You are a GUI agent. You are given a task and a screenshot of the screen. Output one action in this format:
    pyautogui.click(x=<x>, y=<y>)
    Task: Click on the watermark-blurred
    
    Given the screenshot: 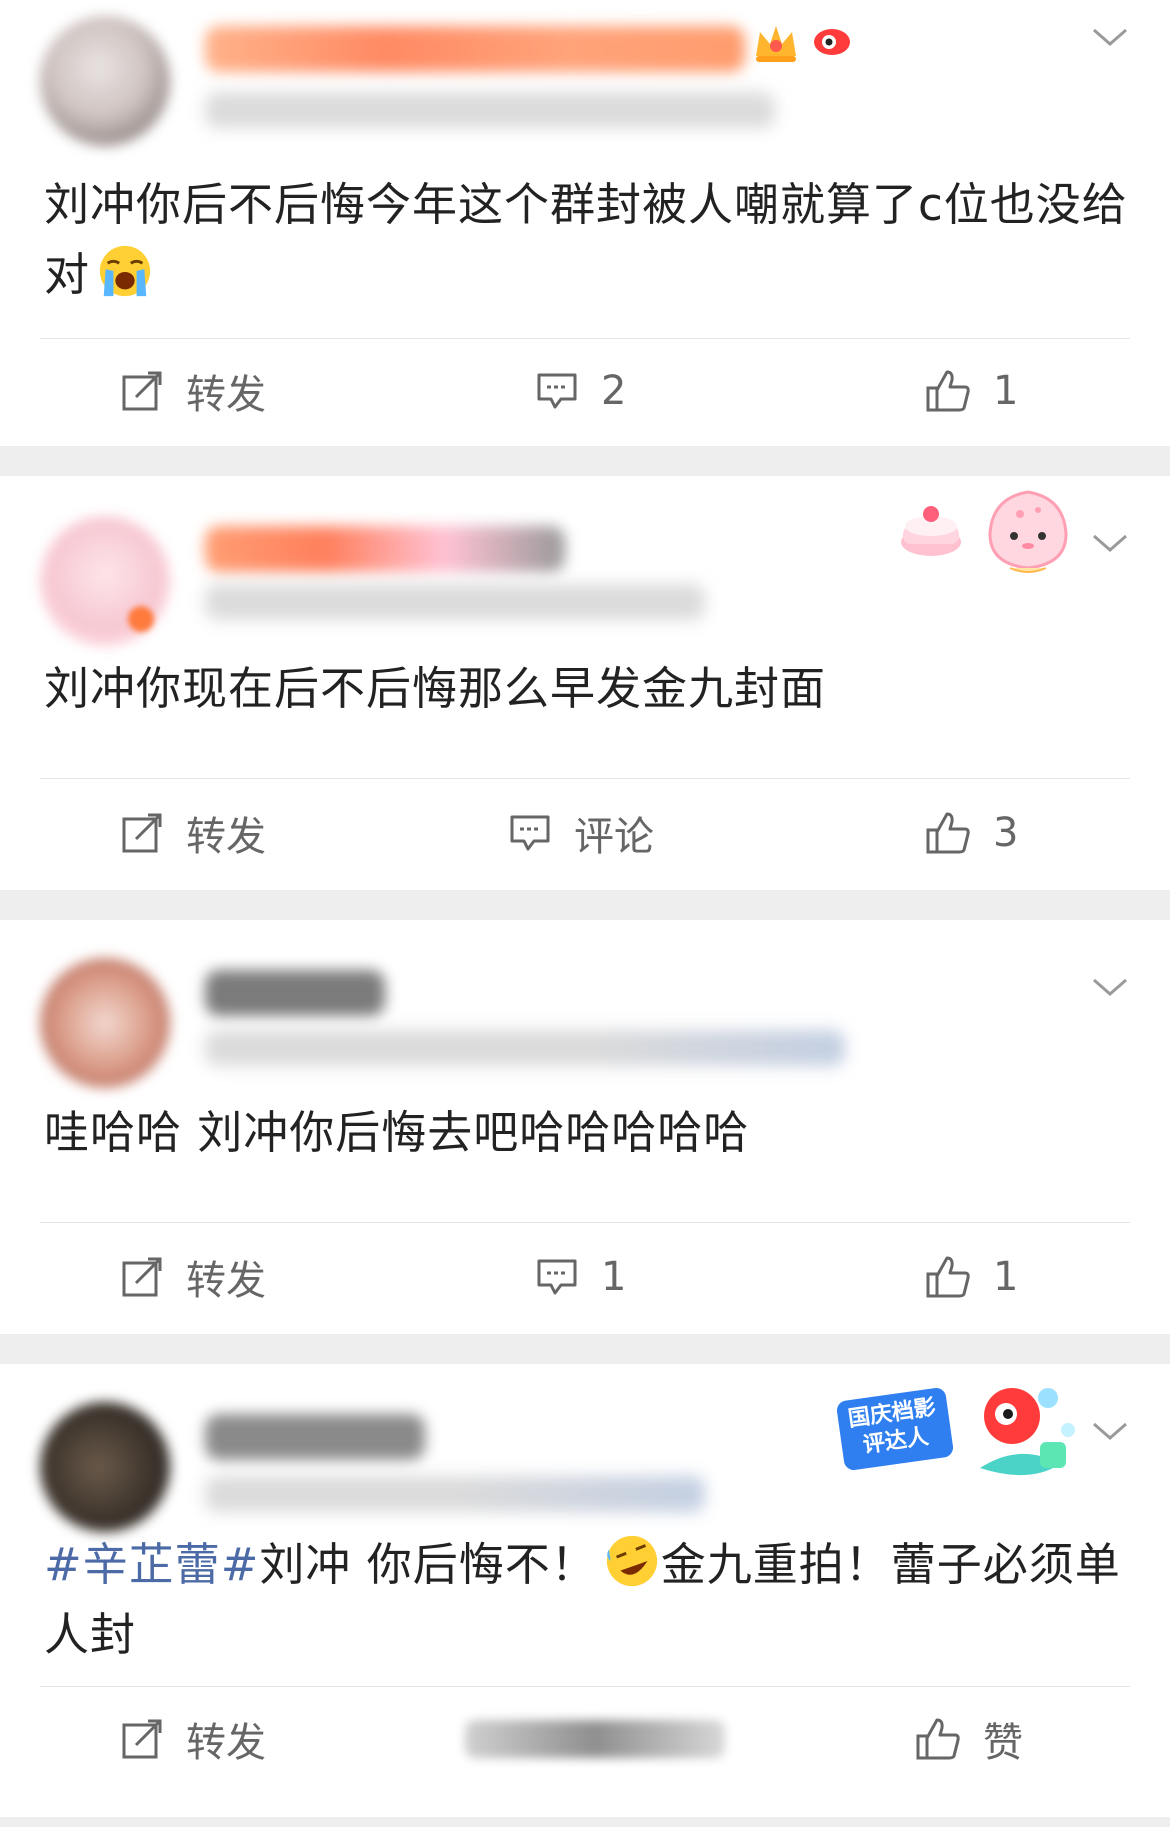 What is the action you would take?
    pyautogui.click(x=595, y=1739)
    